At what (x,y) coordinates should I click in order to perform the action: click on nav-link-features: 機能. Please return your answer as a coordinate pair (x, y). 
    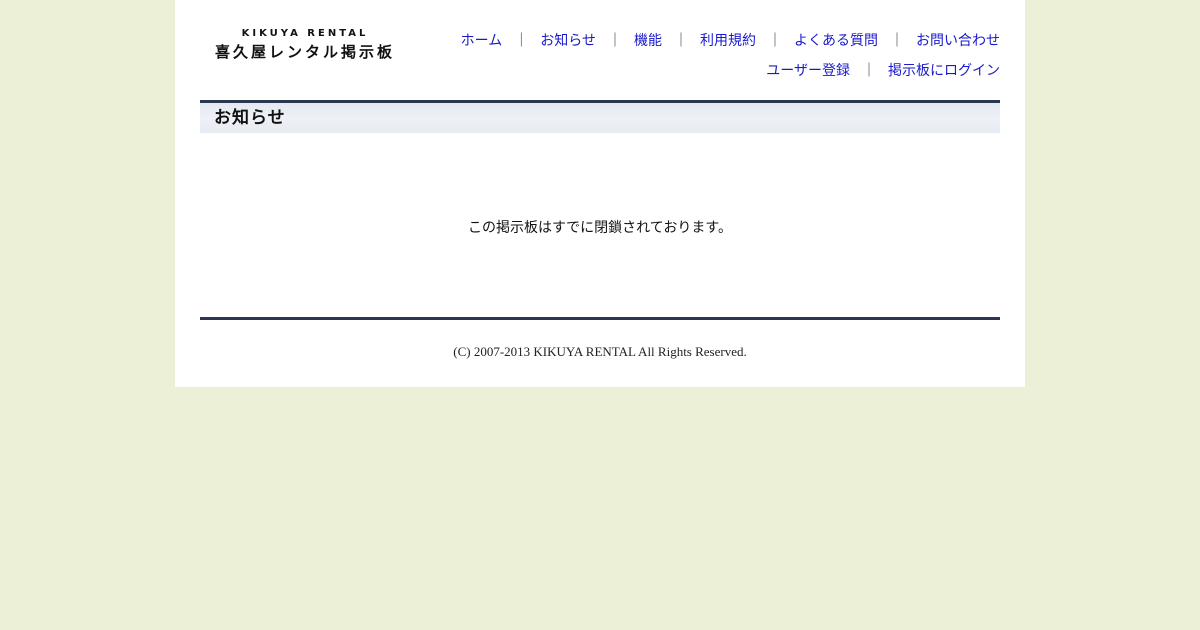
    Looking at the image, I should click on (648, 41).